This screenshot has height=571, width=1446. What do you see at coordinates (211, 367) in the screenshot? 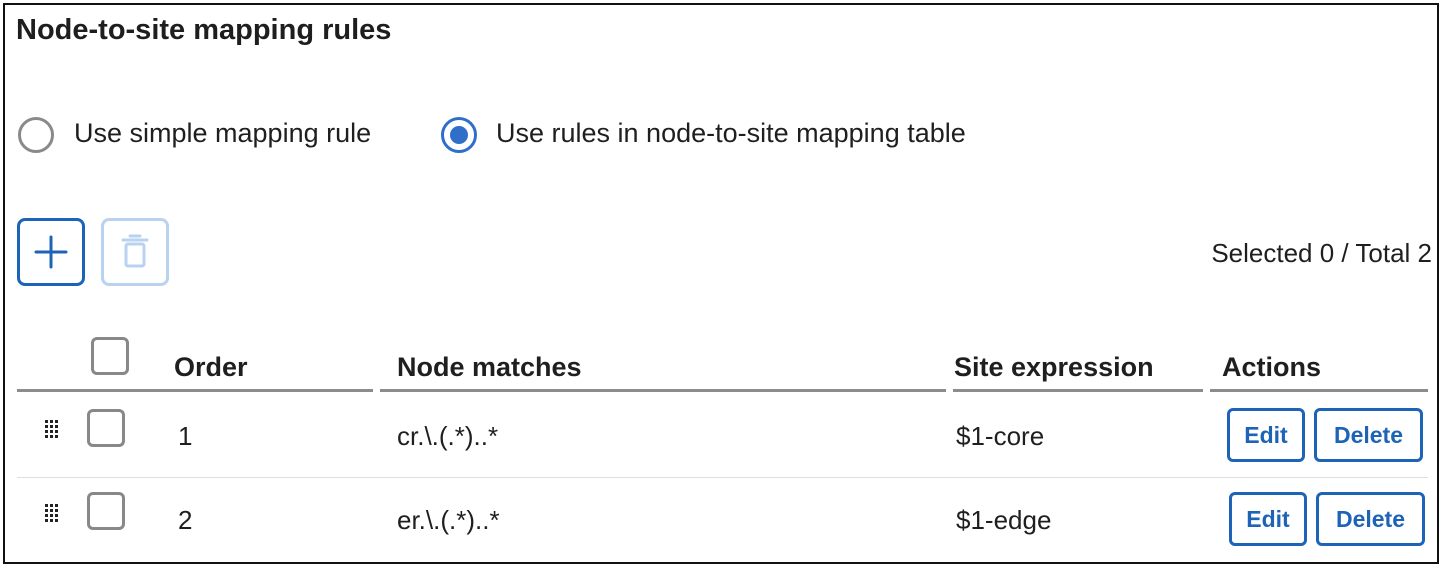
I see `column-header-order: Order` at bounding box center [211, 367].